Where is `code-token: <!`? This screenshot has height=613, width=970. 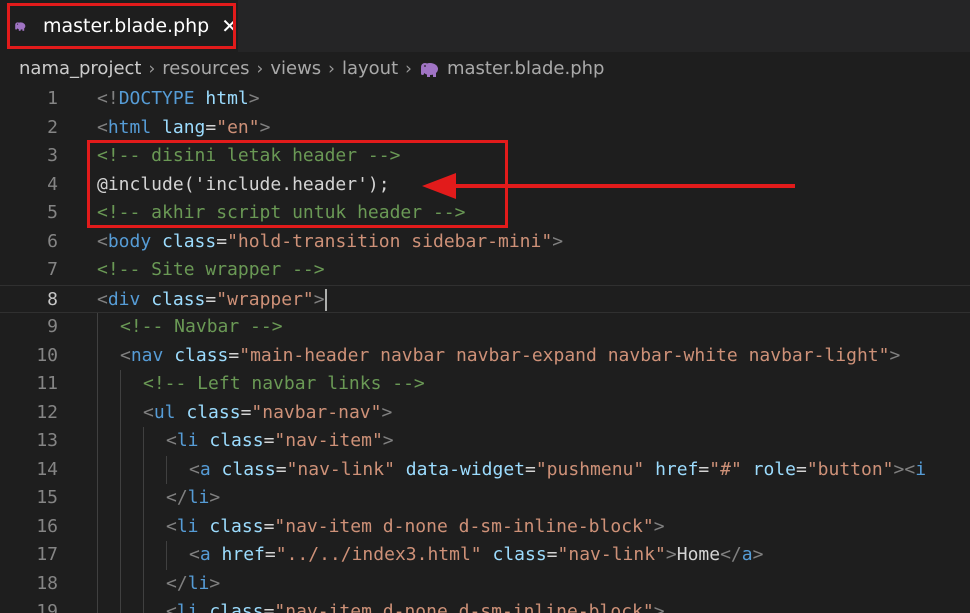 code-token: <! is located at coordinates (108, 98).